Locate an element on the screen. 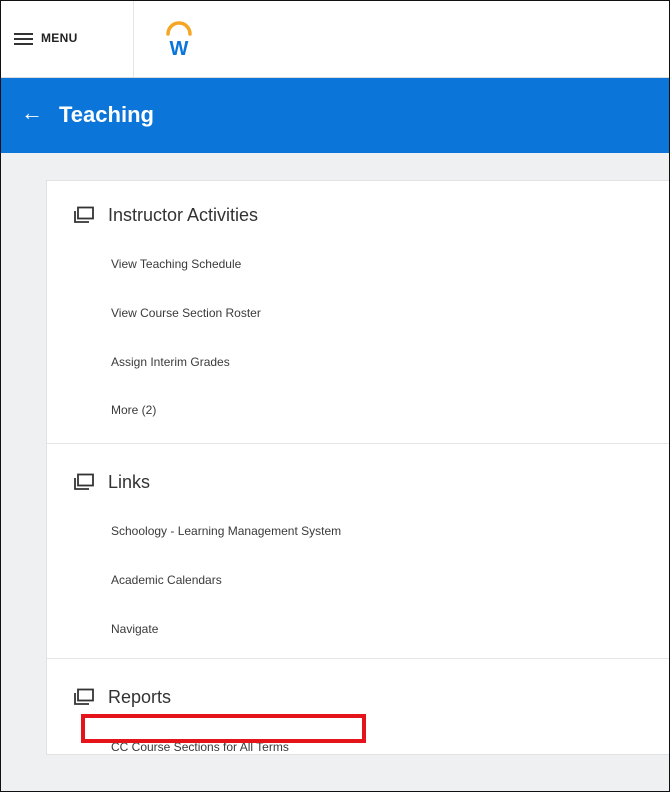 This screenshot has height=792, width=670. section-title: Instructor Activities is located at coordinates (183, 214).